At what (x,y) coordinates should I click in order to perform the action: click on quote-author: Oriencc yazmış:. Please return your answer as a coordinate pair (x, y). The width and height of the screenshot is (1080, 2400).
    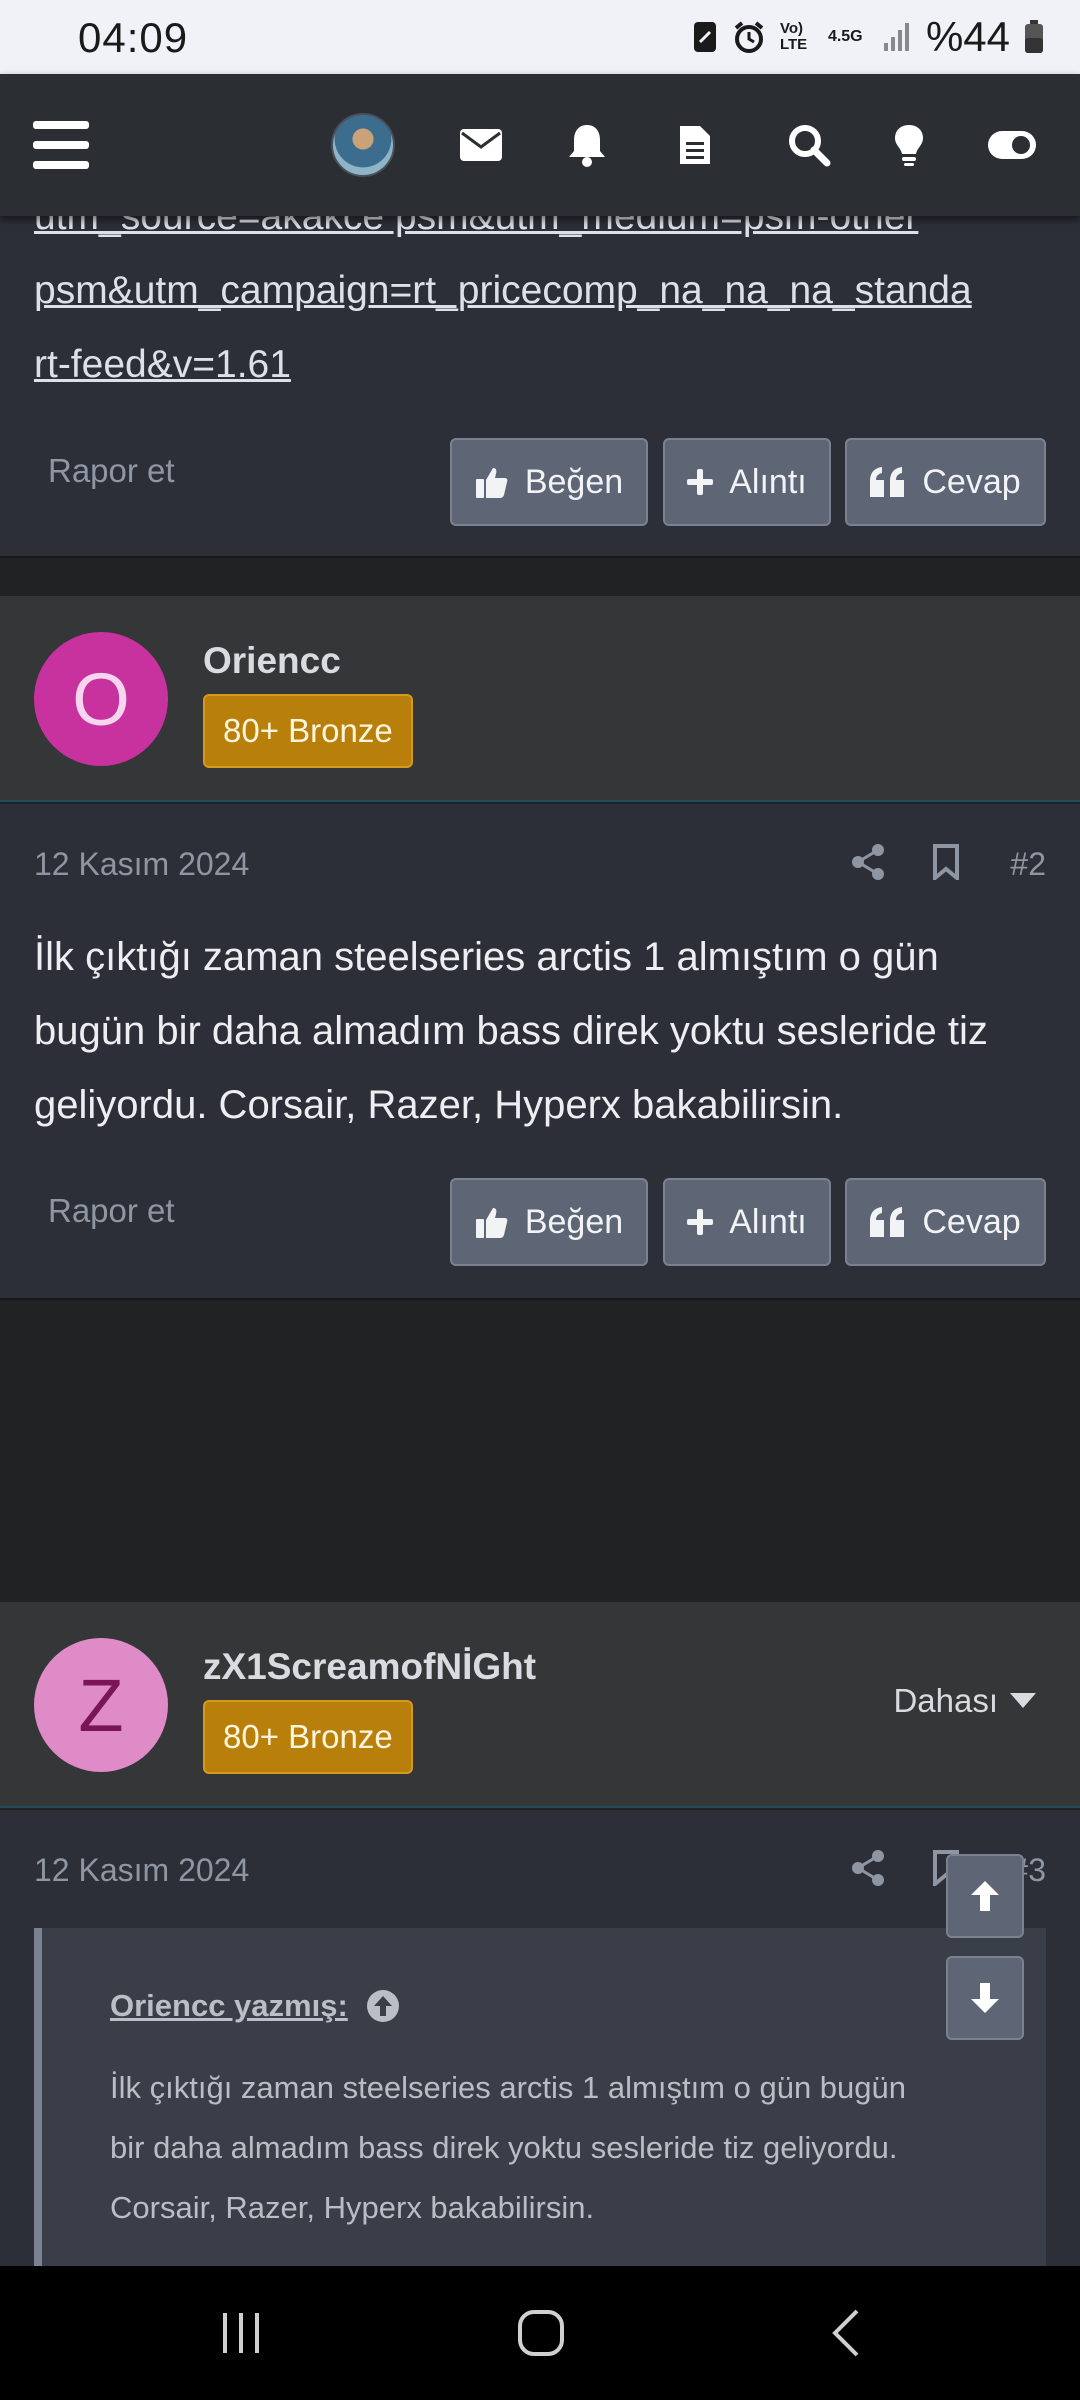
    Looking at the image, I should click on (229, 2005).